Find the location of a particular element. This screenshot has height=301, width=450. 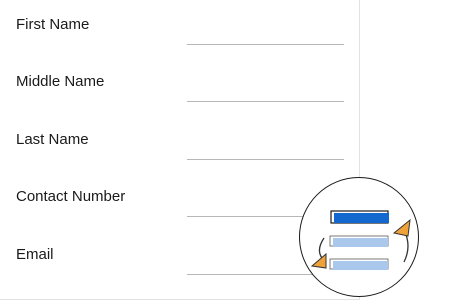

first-name-field is located at coordinates (265, 36).